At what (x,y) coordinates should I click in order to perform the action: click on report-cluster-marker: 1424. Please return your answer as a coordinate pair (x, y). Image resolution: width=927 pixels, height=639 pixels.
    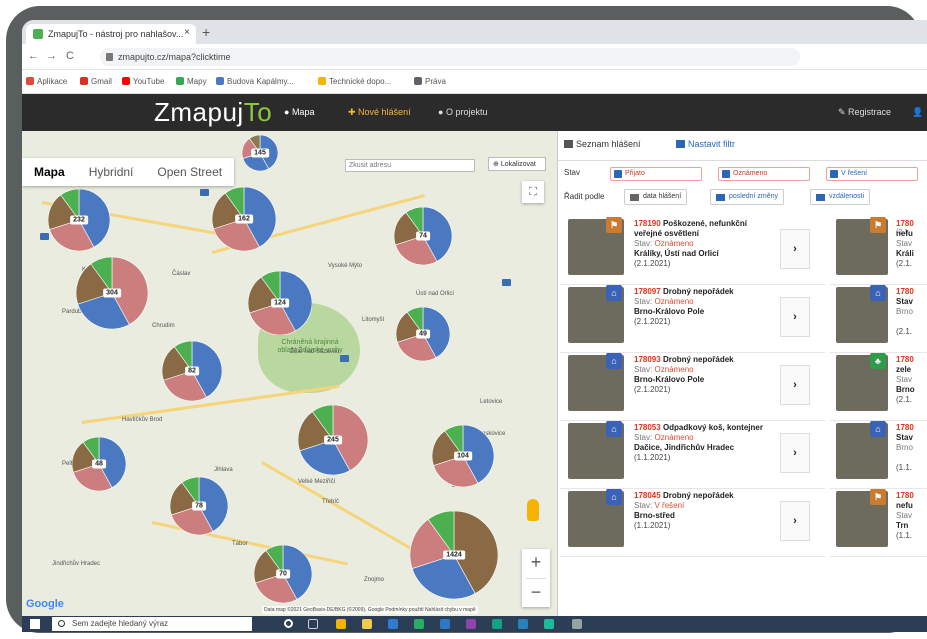
    Looking at the image, I should click on (454, 555).